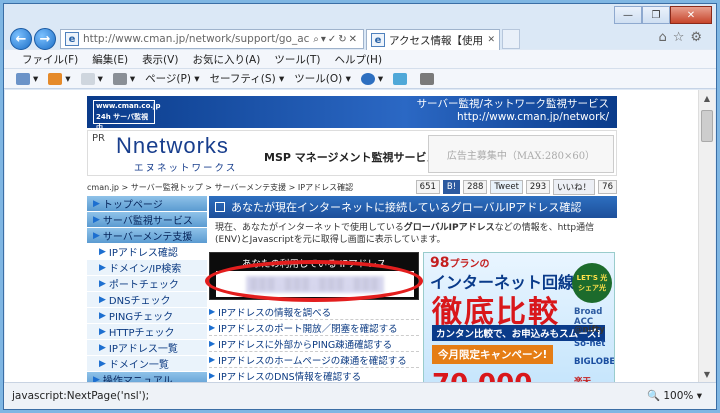 The width and height of the screenshot is (720, 413). What do you see at coordinates (707, 374) in the screenshot?
I see `scroll-down-icon: ▼` at bounding box center [707, 374].